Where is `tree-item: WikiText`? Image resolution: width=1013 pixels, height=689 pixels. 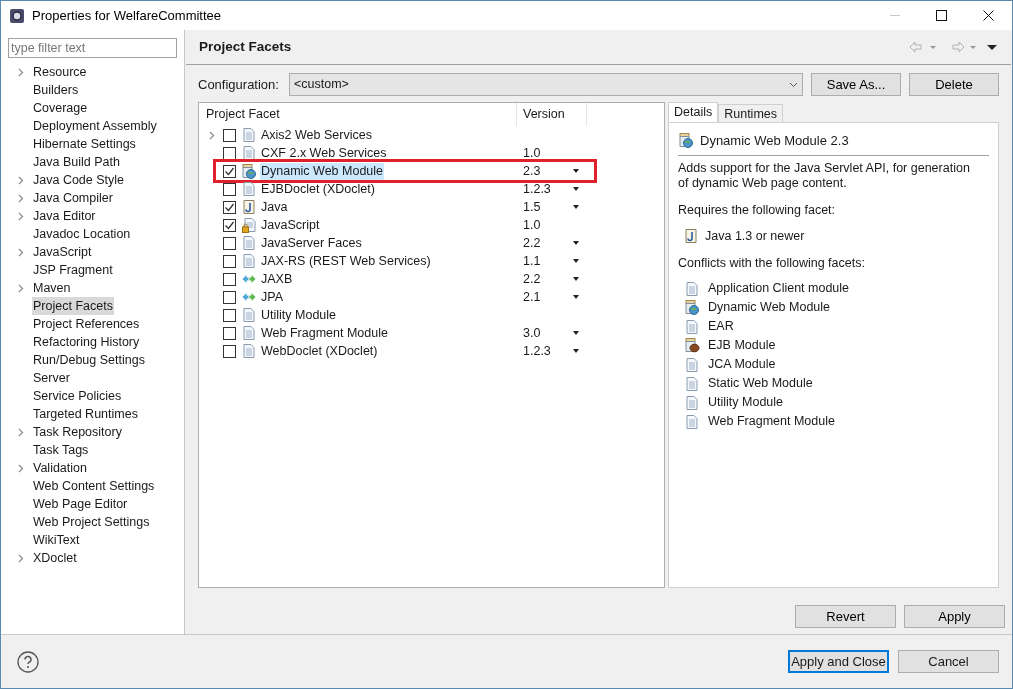 tree-item: WikiText is located at coordinates (56, 540).